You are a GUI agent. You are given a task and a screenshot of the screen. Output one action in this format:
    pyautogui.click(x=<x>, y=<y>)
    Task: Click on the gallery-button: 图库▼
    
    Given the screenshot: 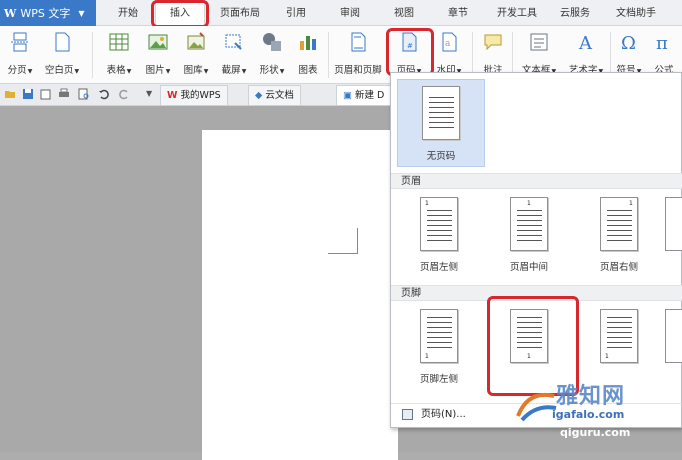 What is the action you would take?
    pyautogui.click(x=196, y=55)
    